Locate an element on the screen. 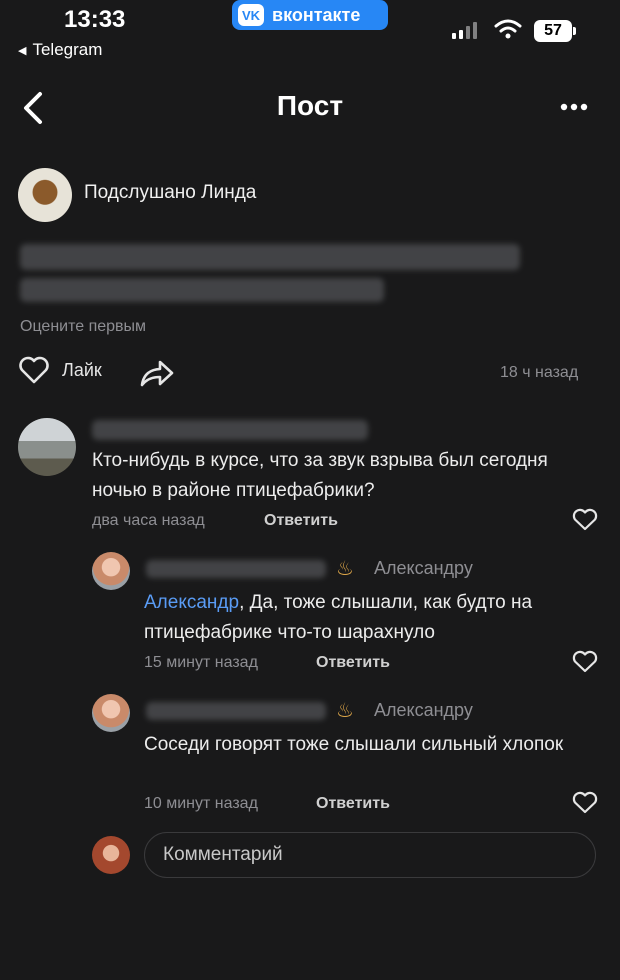 The height and width of the screenshot is (980, 620). like-button: Лайк is located at coordinates (60, 370).